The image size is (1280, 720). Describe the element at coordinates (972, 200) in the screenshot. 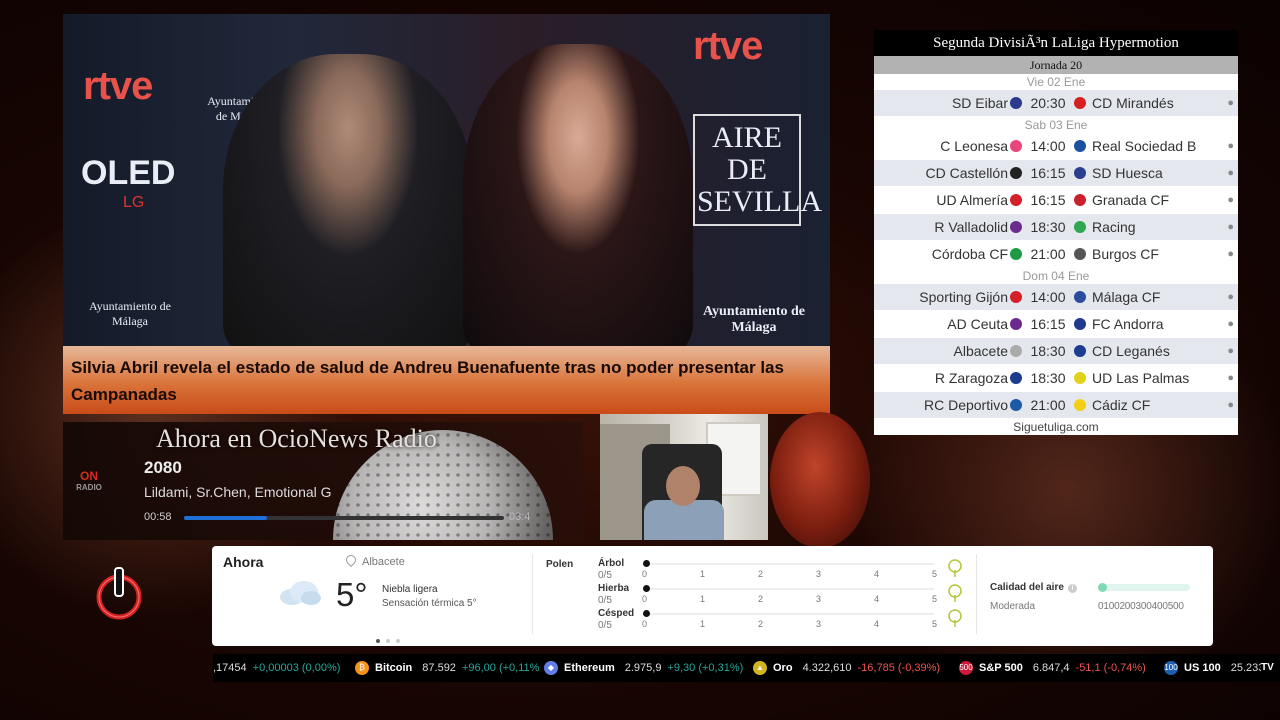

I see `home-team: UD Almería` at that location.